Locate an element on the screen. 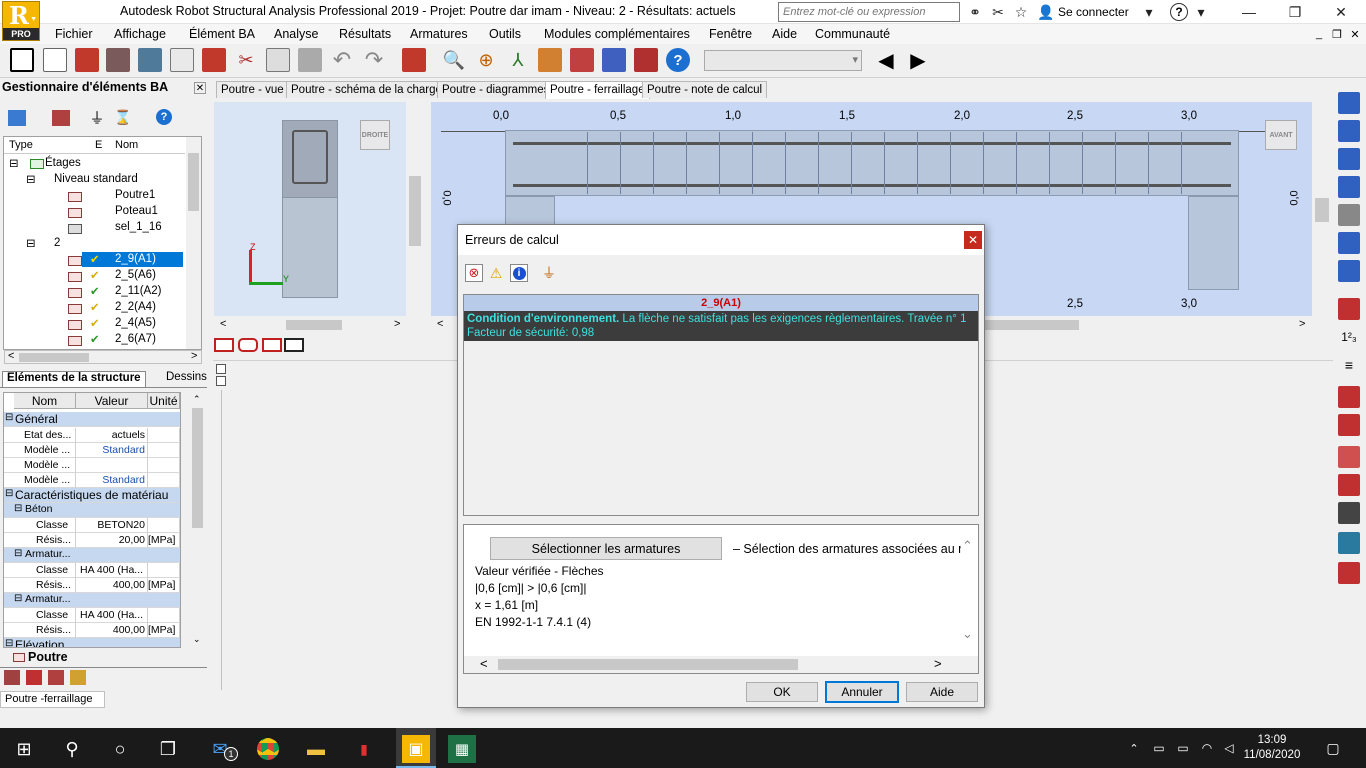 The height and width of the screenshot is (768, 1366). error-element-header: 2_9(A1) is located at coordinates (721, 303).